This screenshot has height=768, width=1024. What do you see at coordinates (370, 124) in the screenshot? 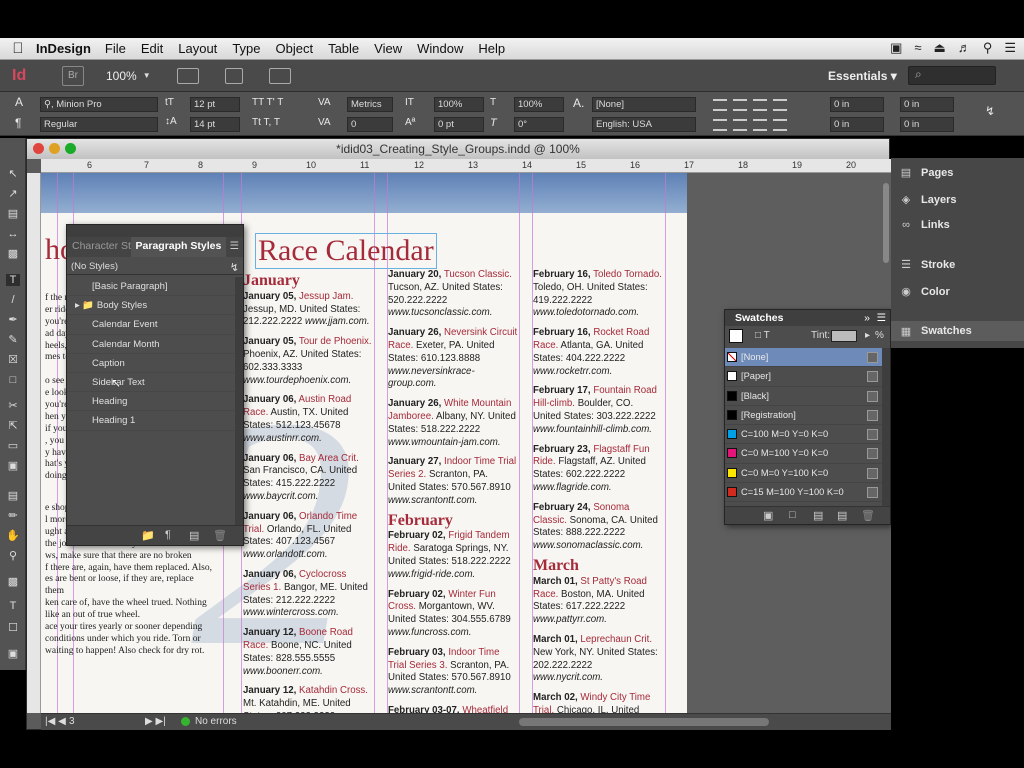
I see `tracking-field: 0` at bounding box center [370, 124].